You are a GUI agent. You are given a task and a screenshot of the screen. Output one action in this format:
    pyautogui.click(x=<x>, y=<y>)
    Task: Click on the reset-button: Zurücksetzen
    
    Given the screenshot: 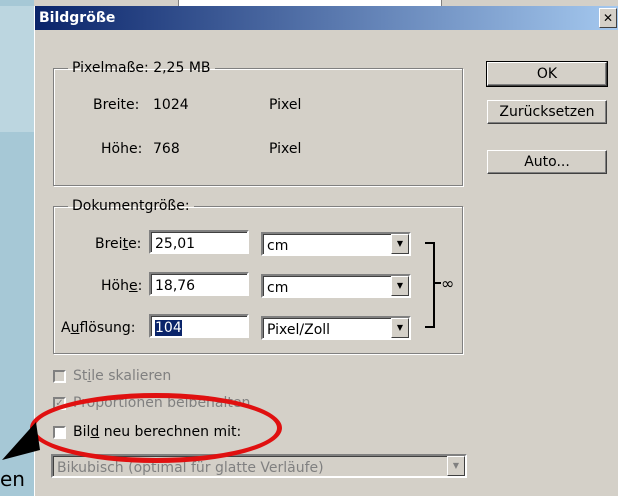 What is the action you would take?
    pyautogui.click(x=547, y=112)
    